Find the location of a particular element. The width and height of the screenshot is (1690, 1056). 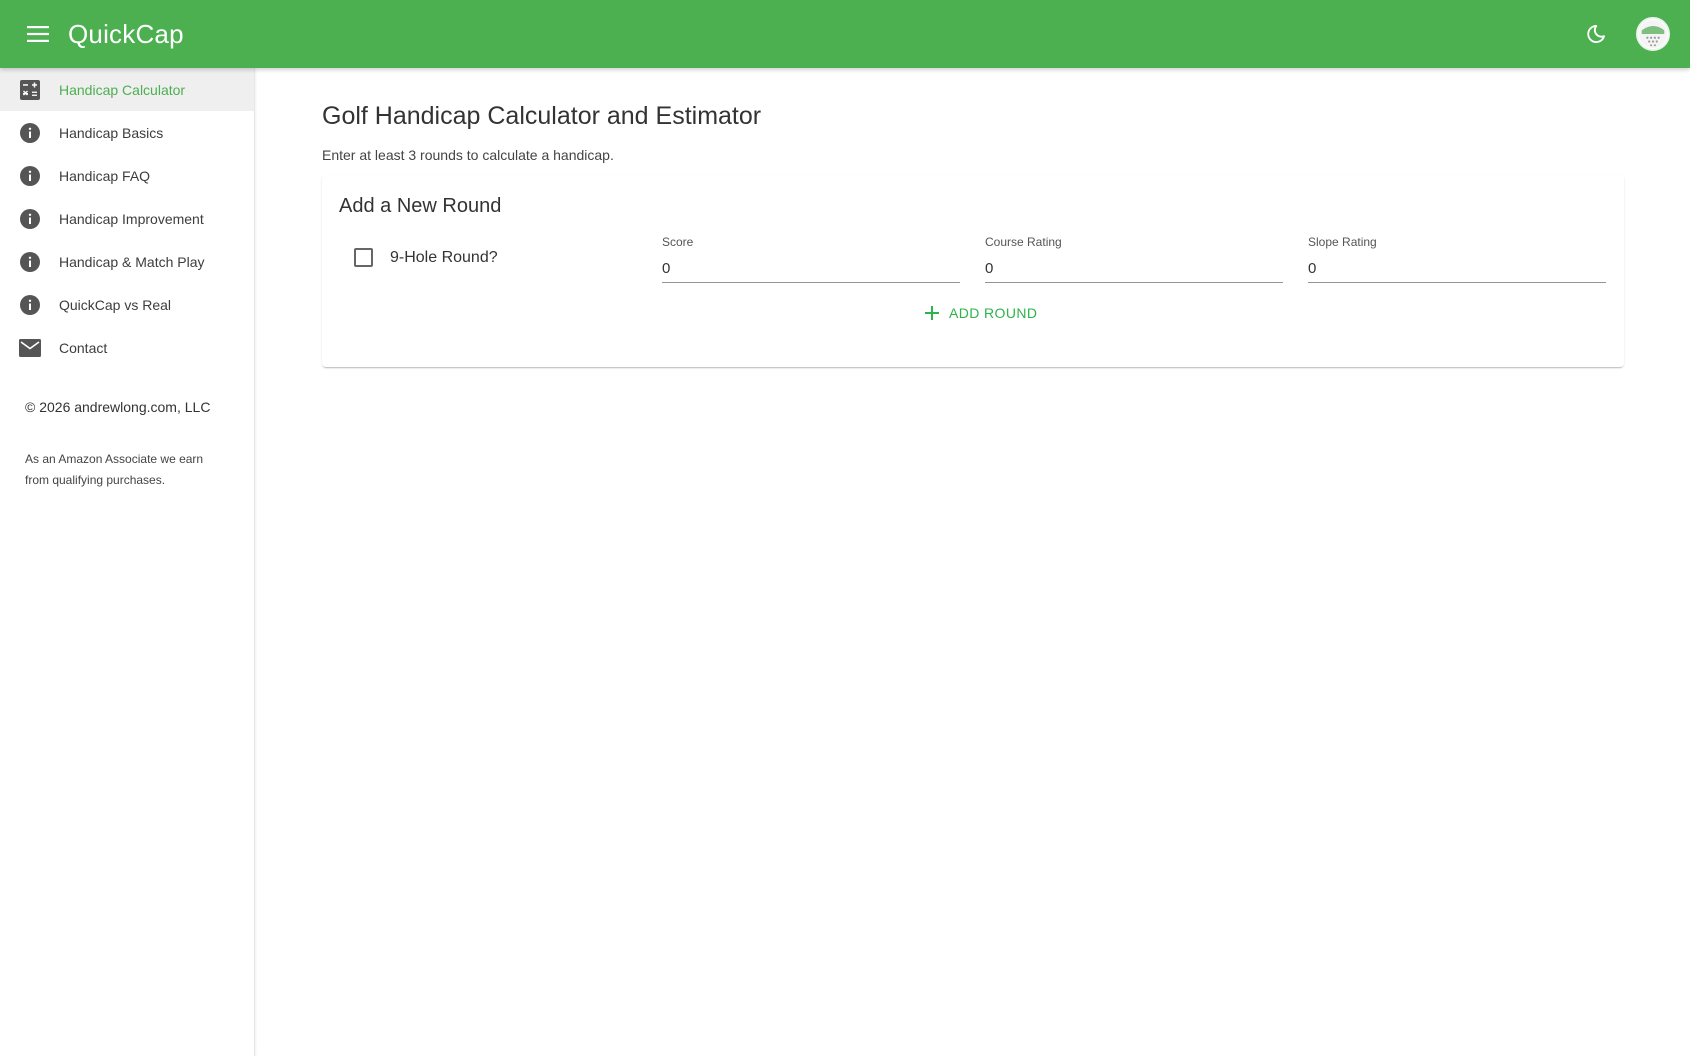

sidebar-item-label: Contact is located at coordinates (83, 347).